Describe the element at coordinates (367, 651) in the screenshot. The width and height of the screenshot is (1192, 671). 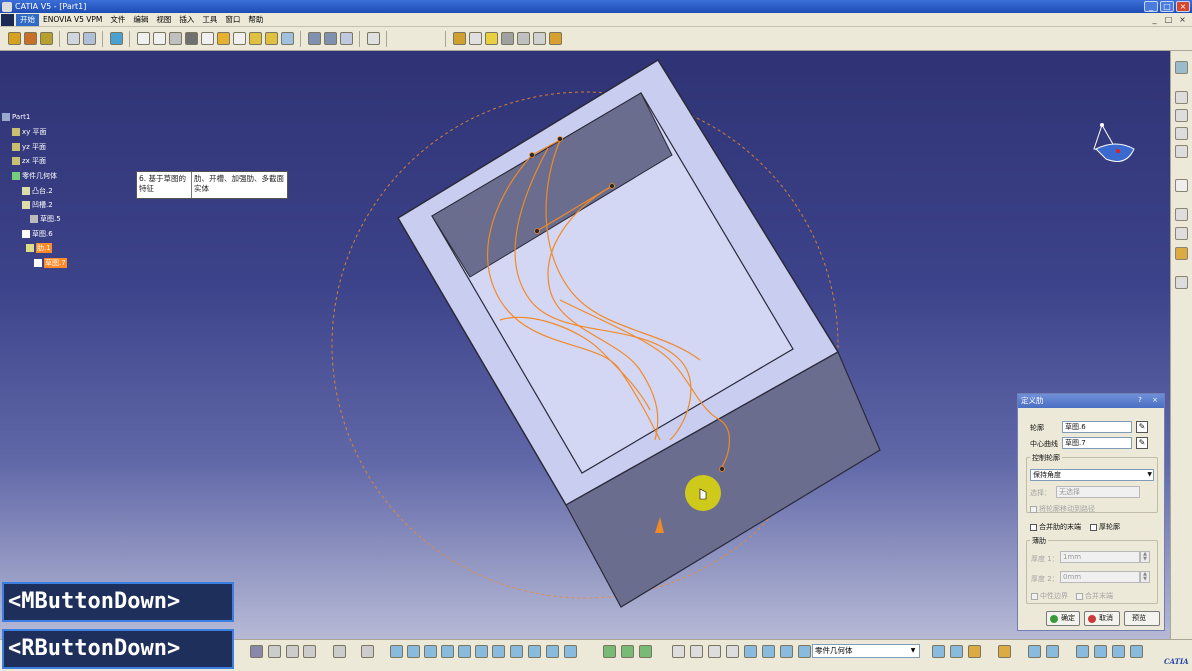
I see `capture-icon` at that location.